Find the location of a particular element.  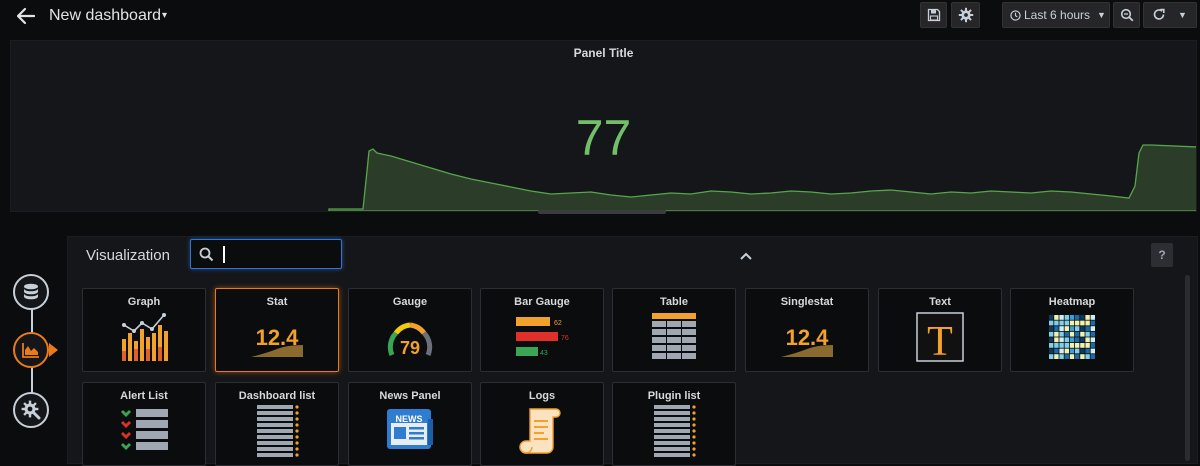

card-label: Dashboard list is located at coordinates (277, 396).